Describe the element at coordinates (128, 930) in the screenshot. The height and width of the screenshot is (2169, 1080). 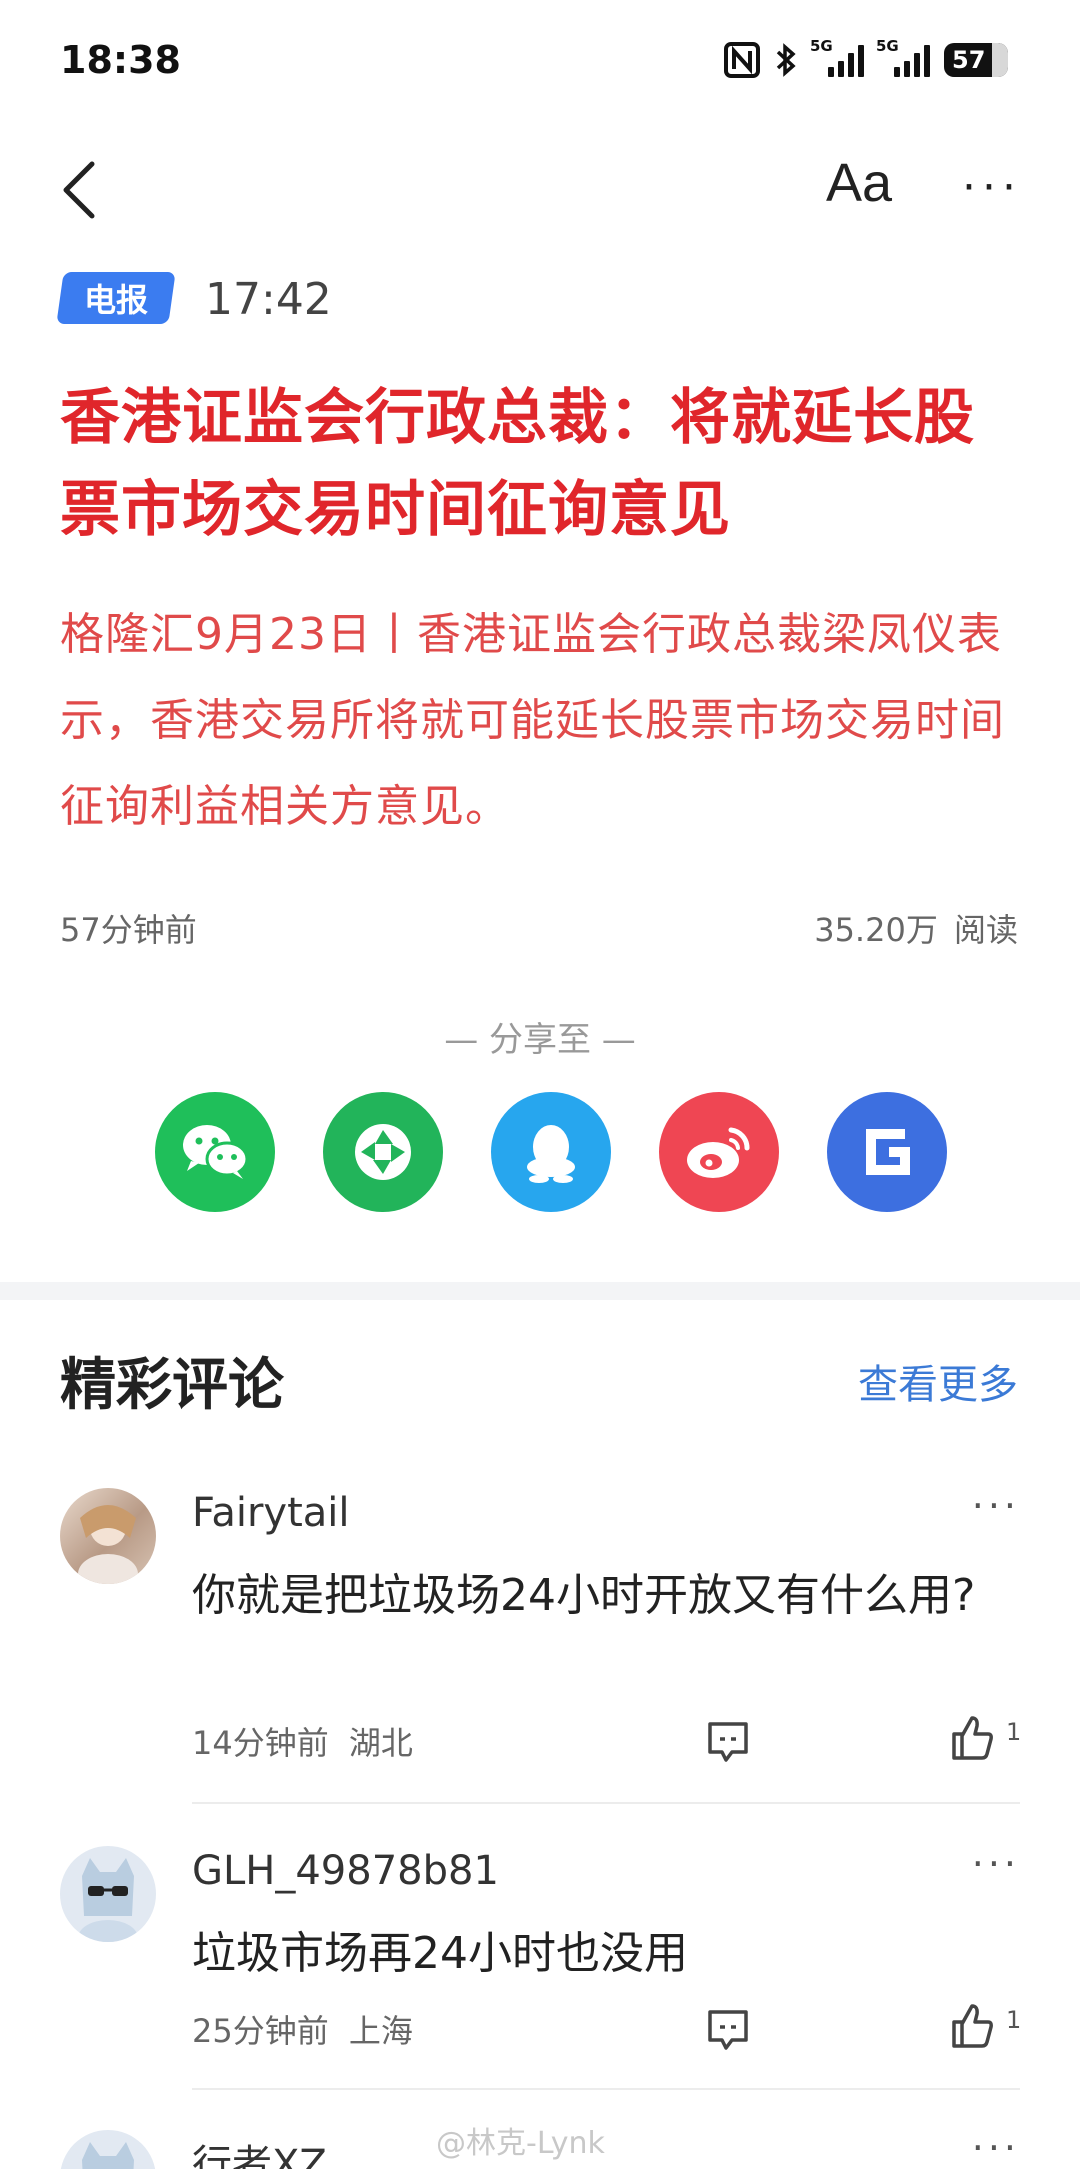
I see `article-age: 57分钟前` at that location.